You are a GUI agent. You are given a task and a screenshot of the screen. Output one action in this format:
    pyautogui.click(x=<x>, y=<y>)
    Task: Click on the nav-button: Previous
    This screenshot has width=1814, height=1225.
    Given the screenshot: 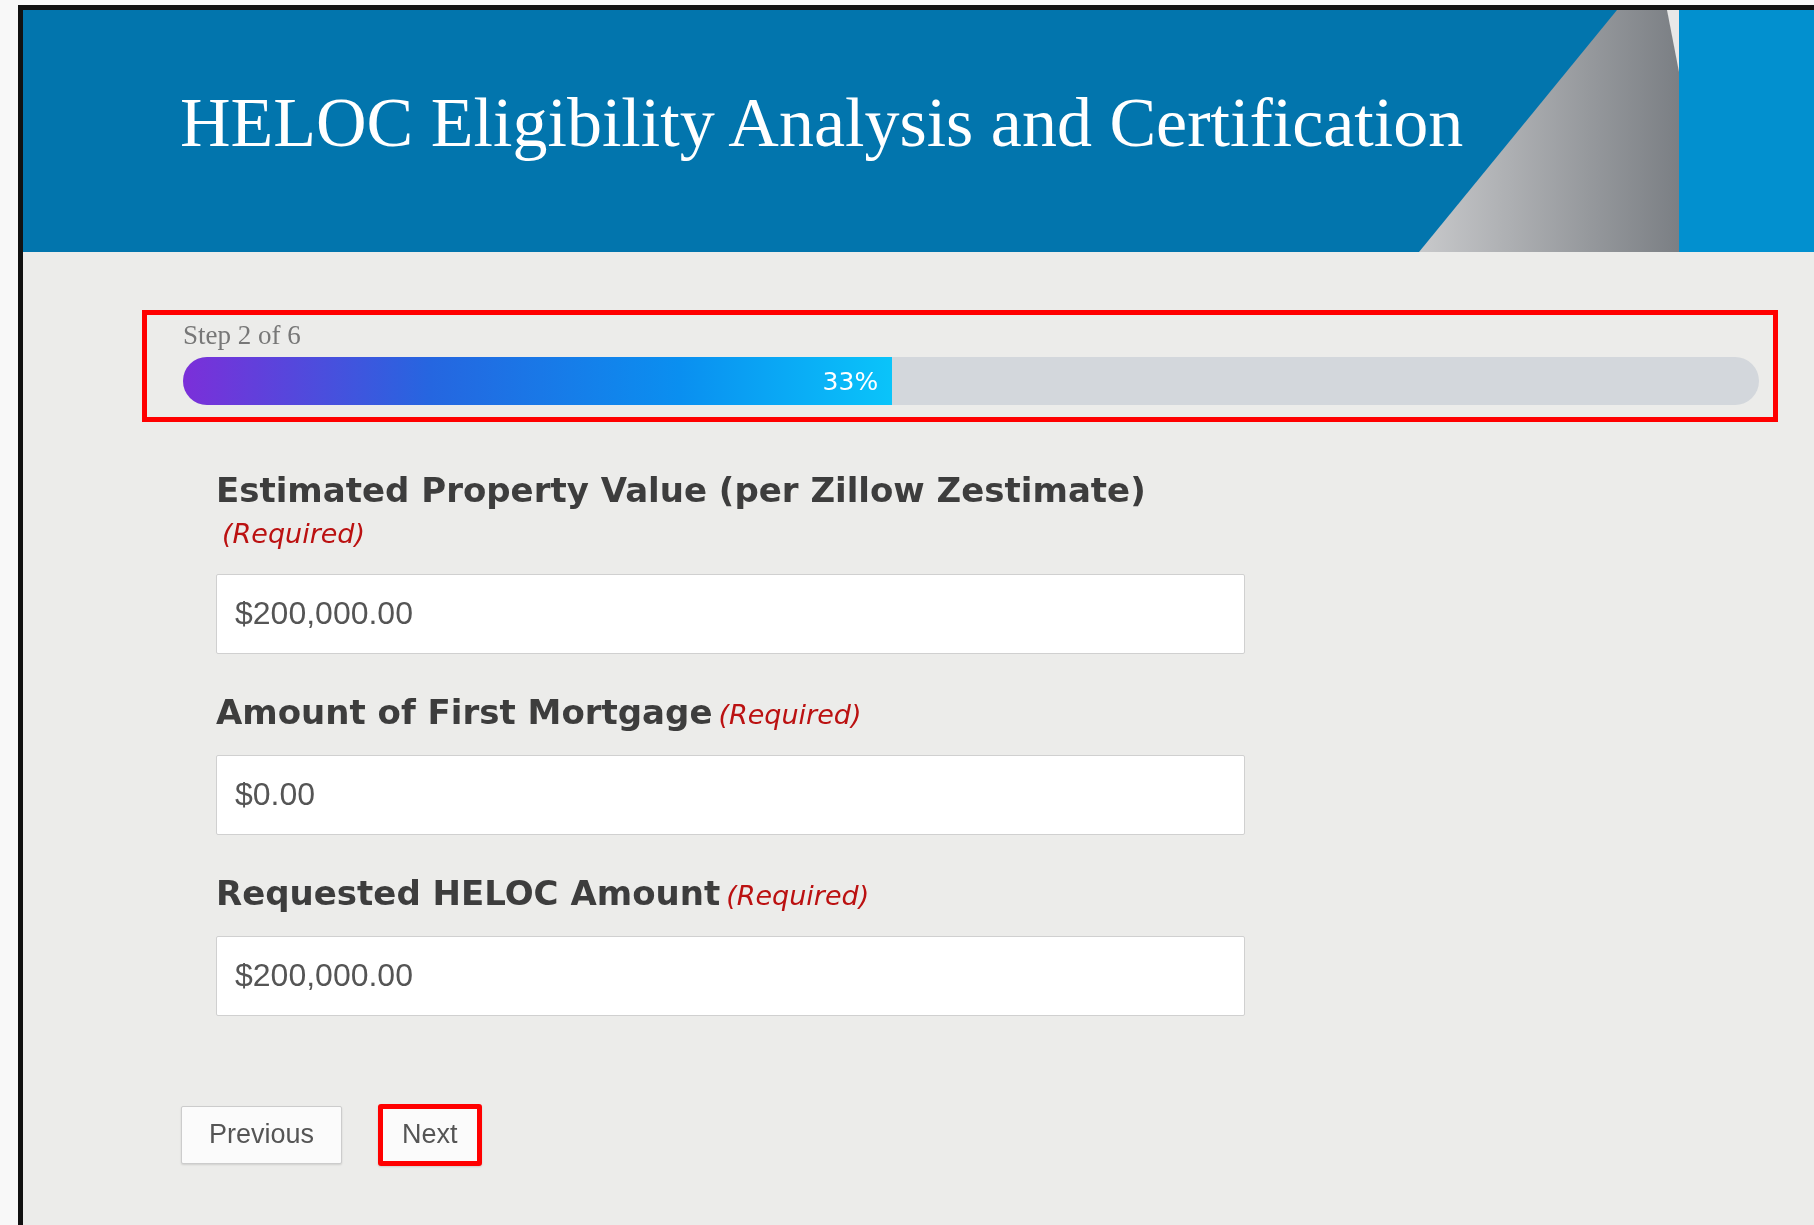 What is the action you would take?
    pyautogui.click(x=262, y=1134)
    